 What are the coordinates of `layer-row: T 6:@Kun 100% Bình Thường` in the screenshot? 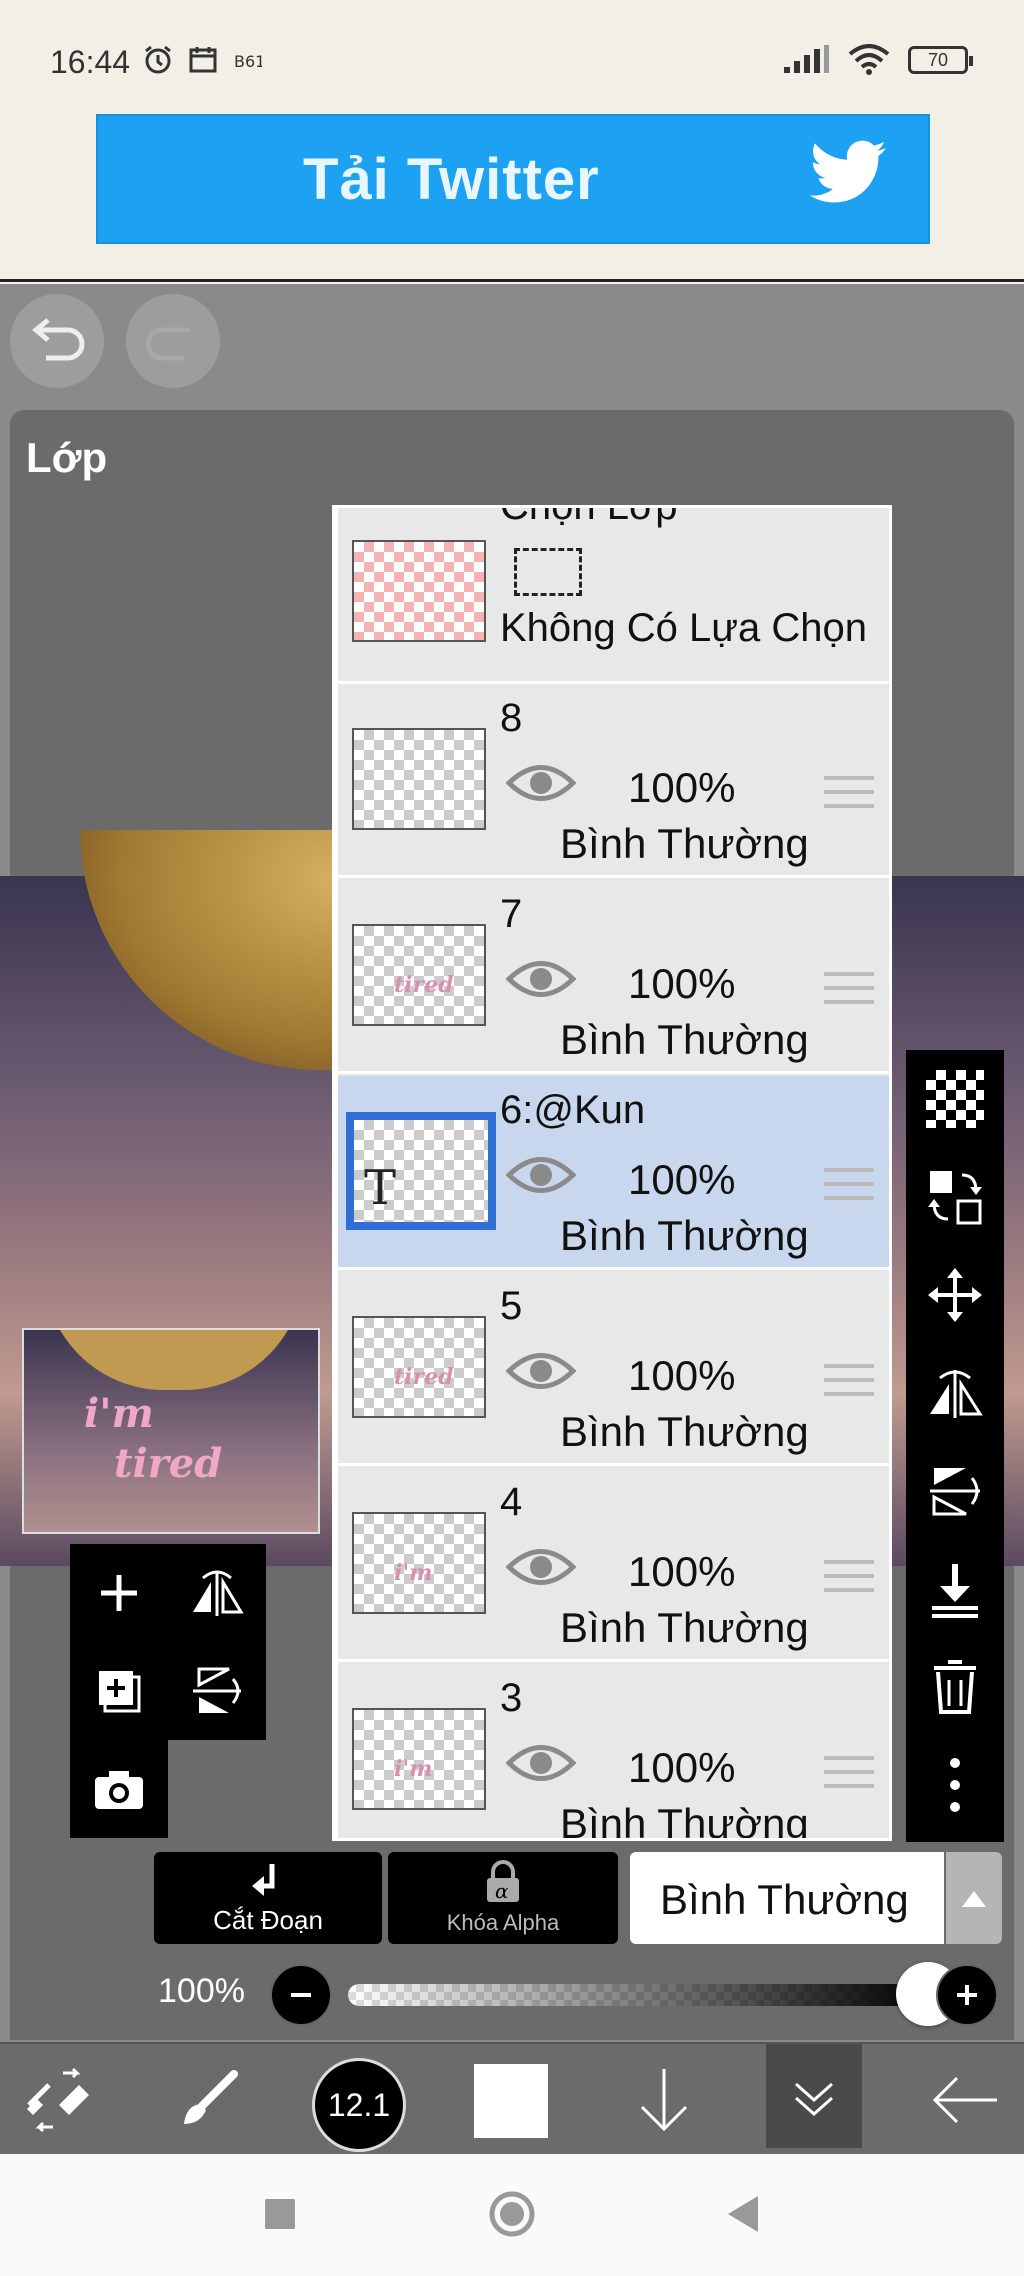 It's located at (613, 1173).